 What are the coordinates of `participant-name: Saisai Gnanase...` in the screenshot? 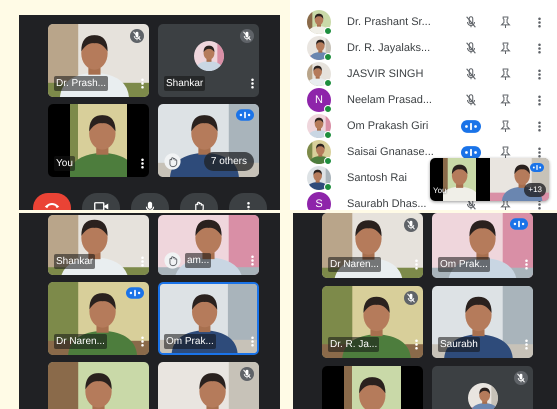 It's located at (391, 152).